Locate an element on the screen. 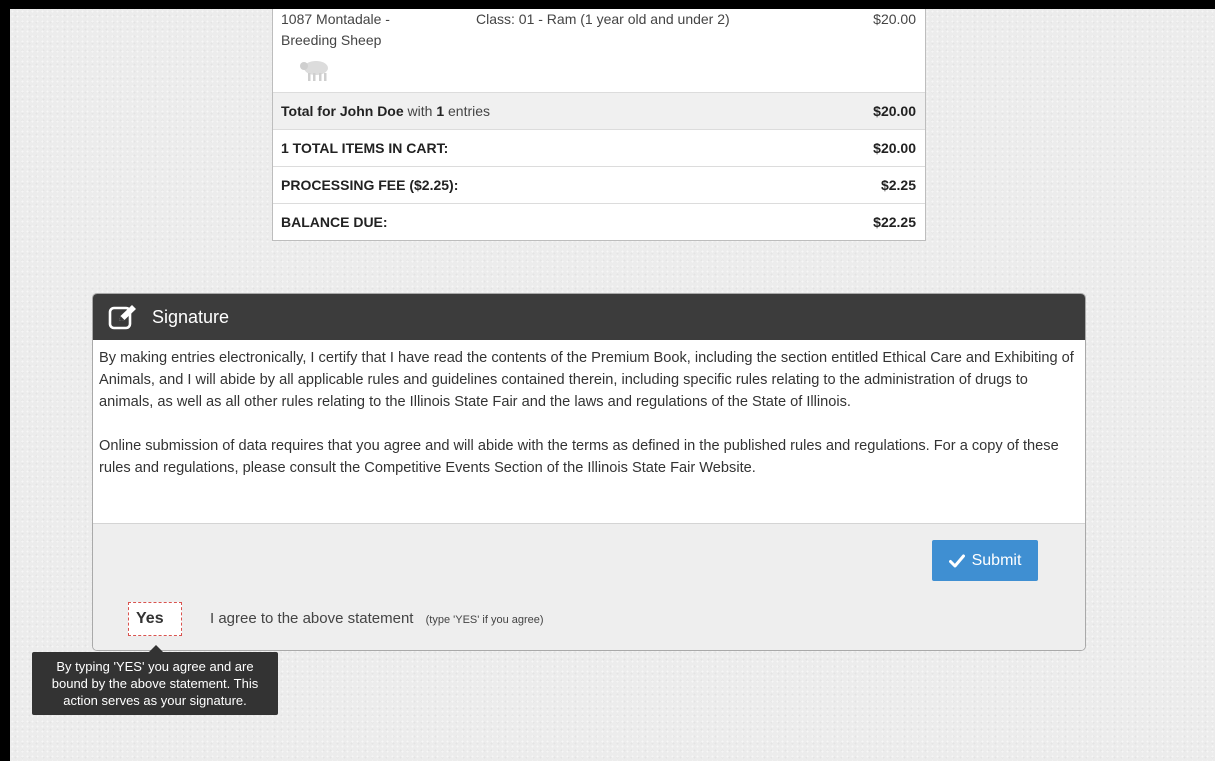  agree-input is located at coordinates (155, 619).